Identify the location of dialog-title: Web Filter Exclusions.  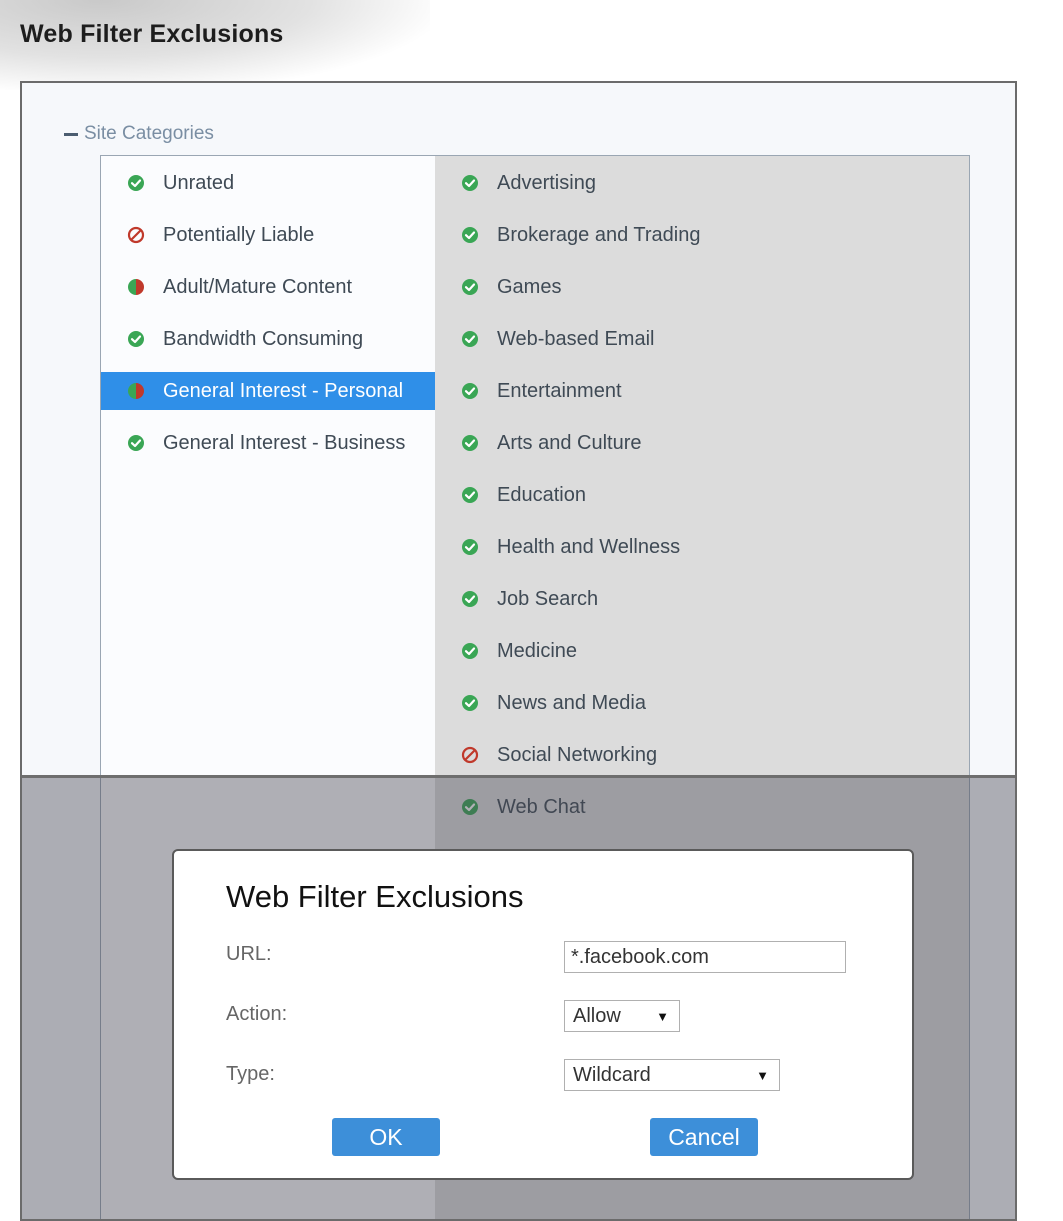
(375, 896).